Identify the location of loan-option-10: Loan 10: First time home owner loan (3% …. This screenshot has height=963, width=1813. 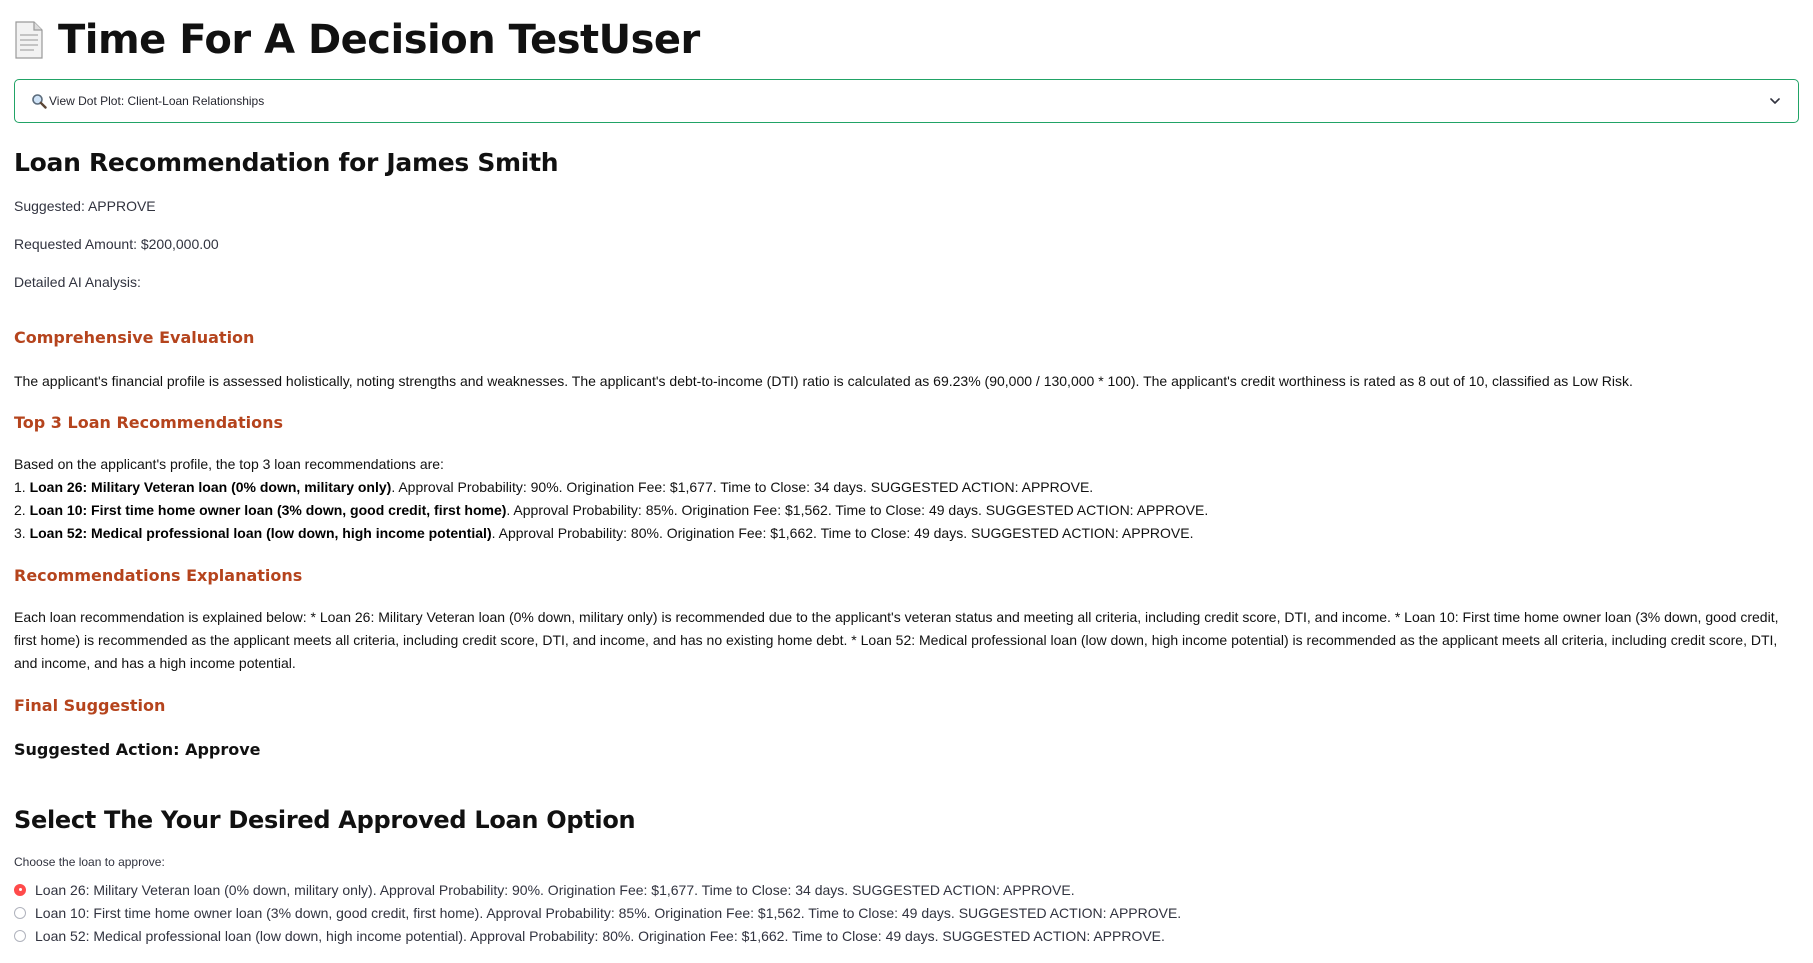
(906, 912).